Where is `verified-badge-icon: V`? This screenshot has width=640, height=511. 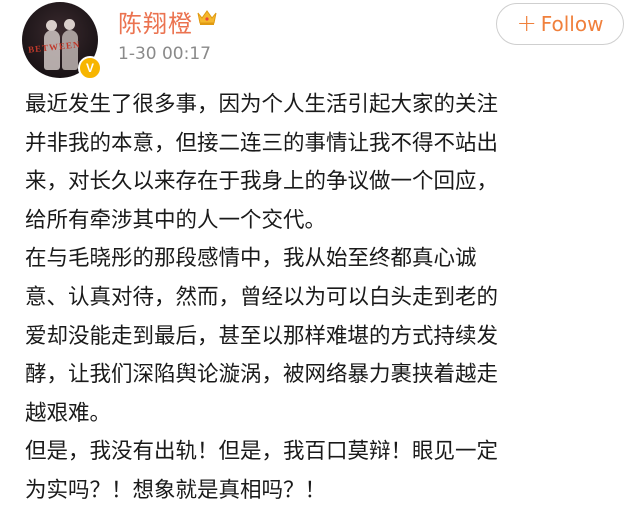
verified-badge-icon: V is located at coordinates (90, 68).